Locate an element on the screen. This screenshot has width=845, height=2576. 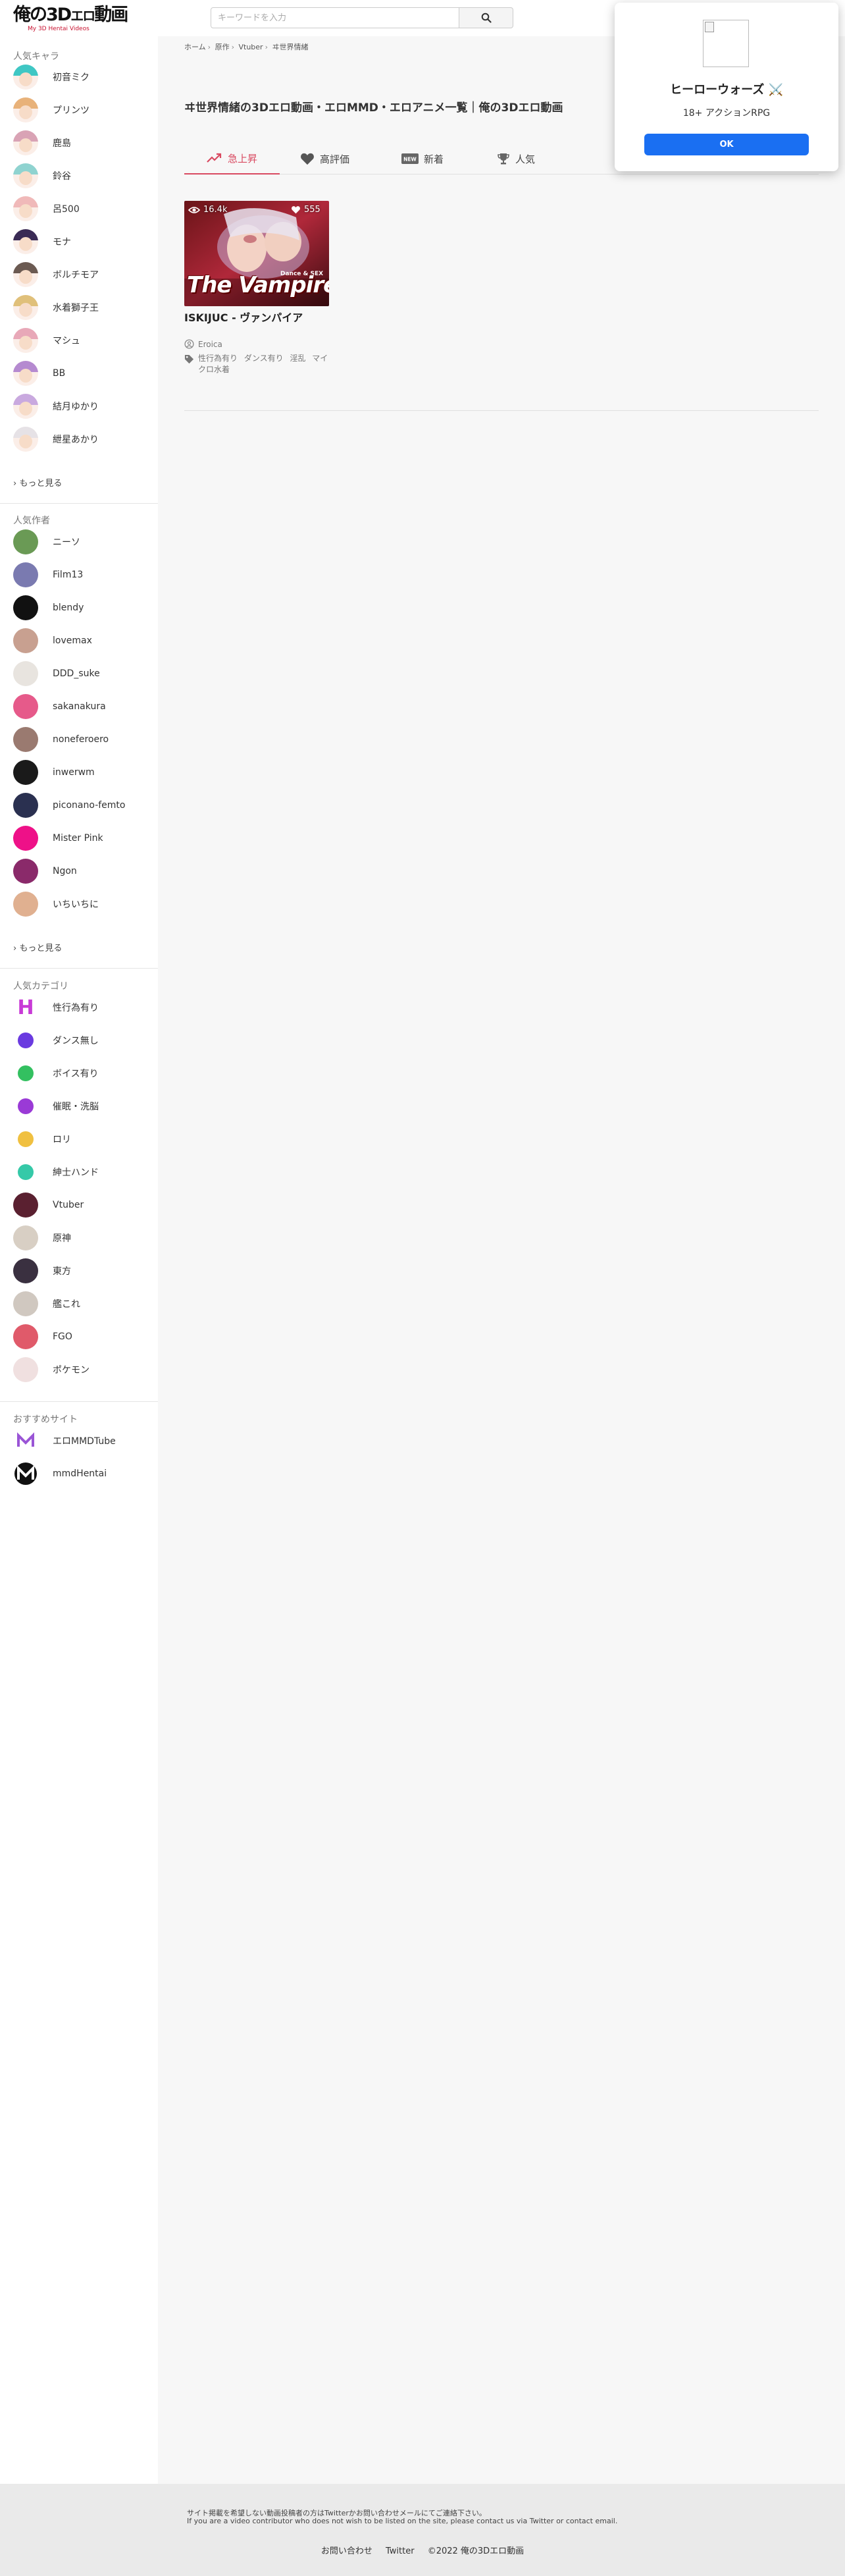
fgo-avatar is located at coordinates (26, 1336).